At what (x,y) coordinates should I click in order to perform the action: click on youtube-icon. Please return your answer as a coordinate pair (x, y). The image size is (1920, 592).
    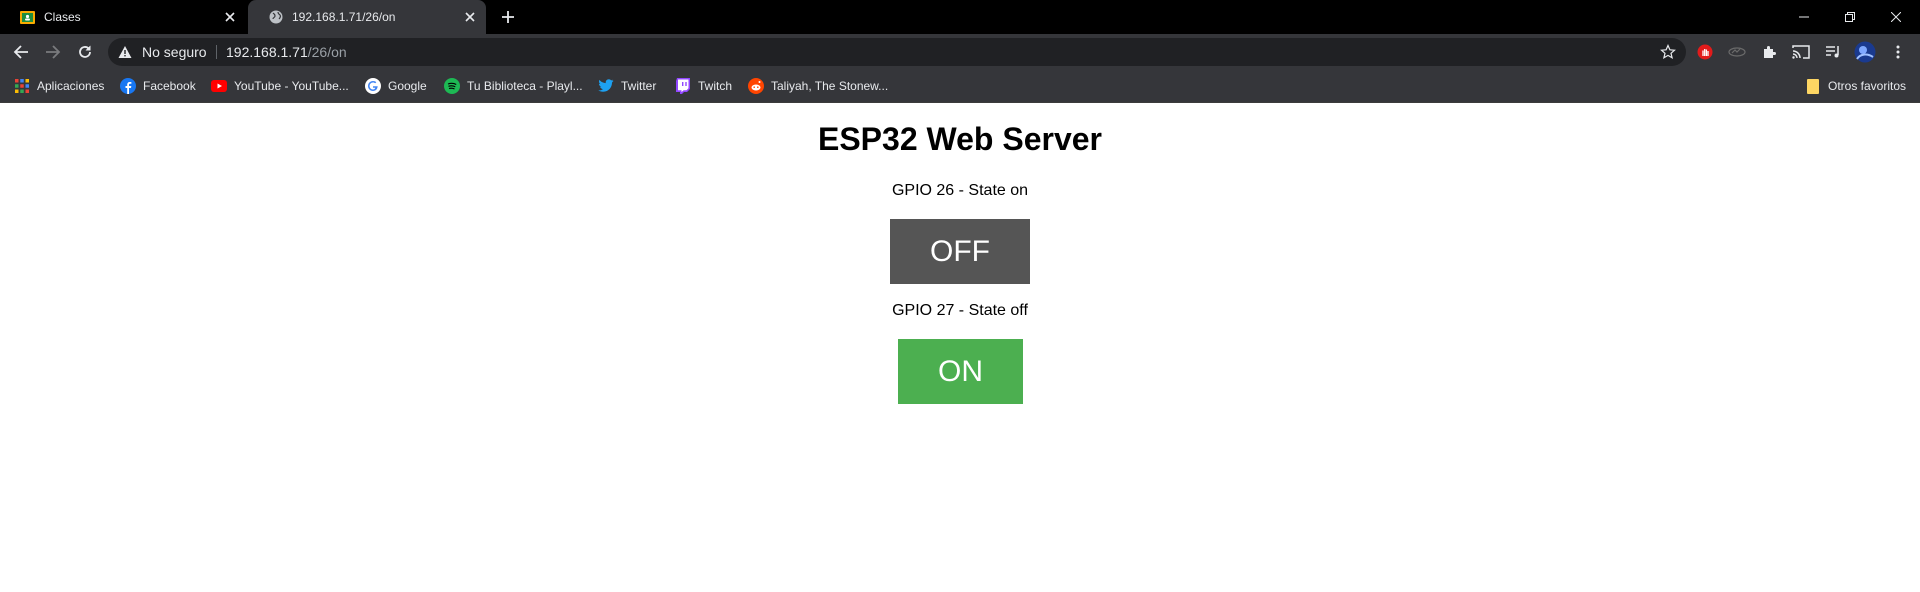
    Looking at the image, I should click on (219, 86).